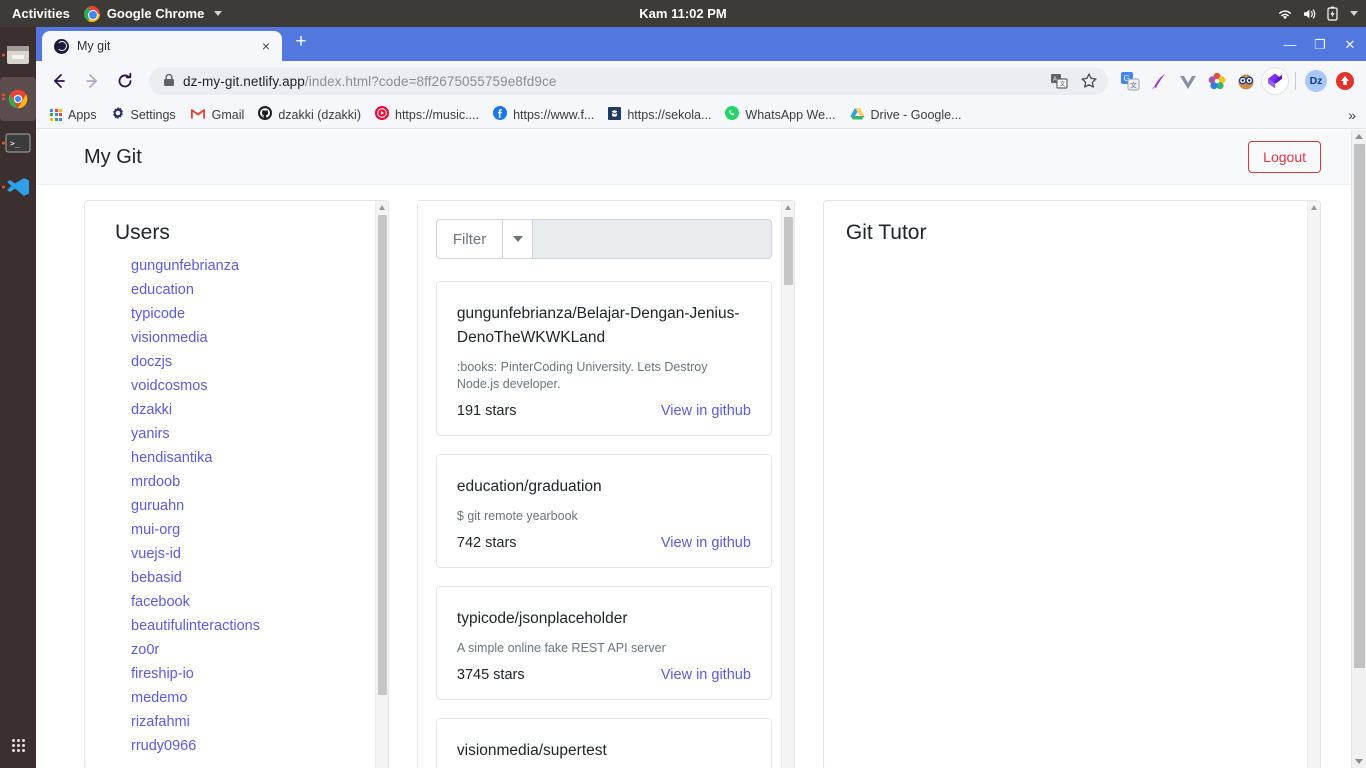  What do you see at coordinates (118, 114) in the screenshot?
I see `gear-icon` at bounding box center [118, 114].